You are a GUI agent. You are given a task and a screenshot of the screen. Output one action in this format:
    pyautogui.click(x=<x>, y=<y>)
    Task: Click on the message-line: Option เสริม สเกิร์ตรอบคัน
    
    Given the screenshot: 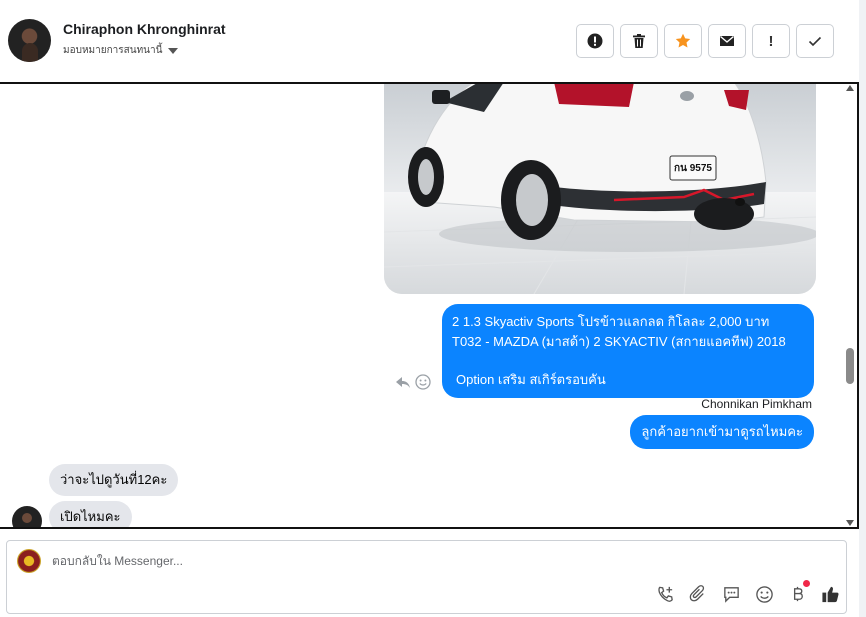 What is the action you would take?
    pyautogui.click(x=531, y=379)
    